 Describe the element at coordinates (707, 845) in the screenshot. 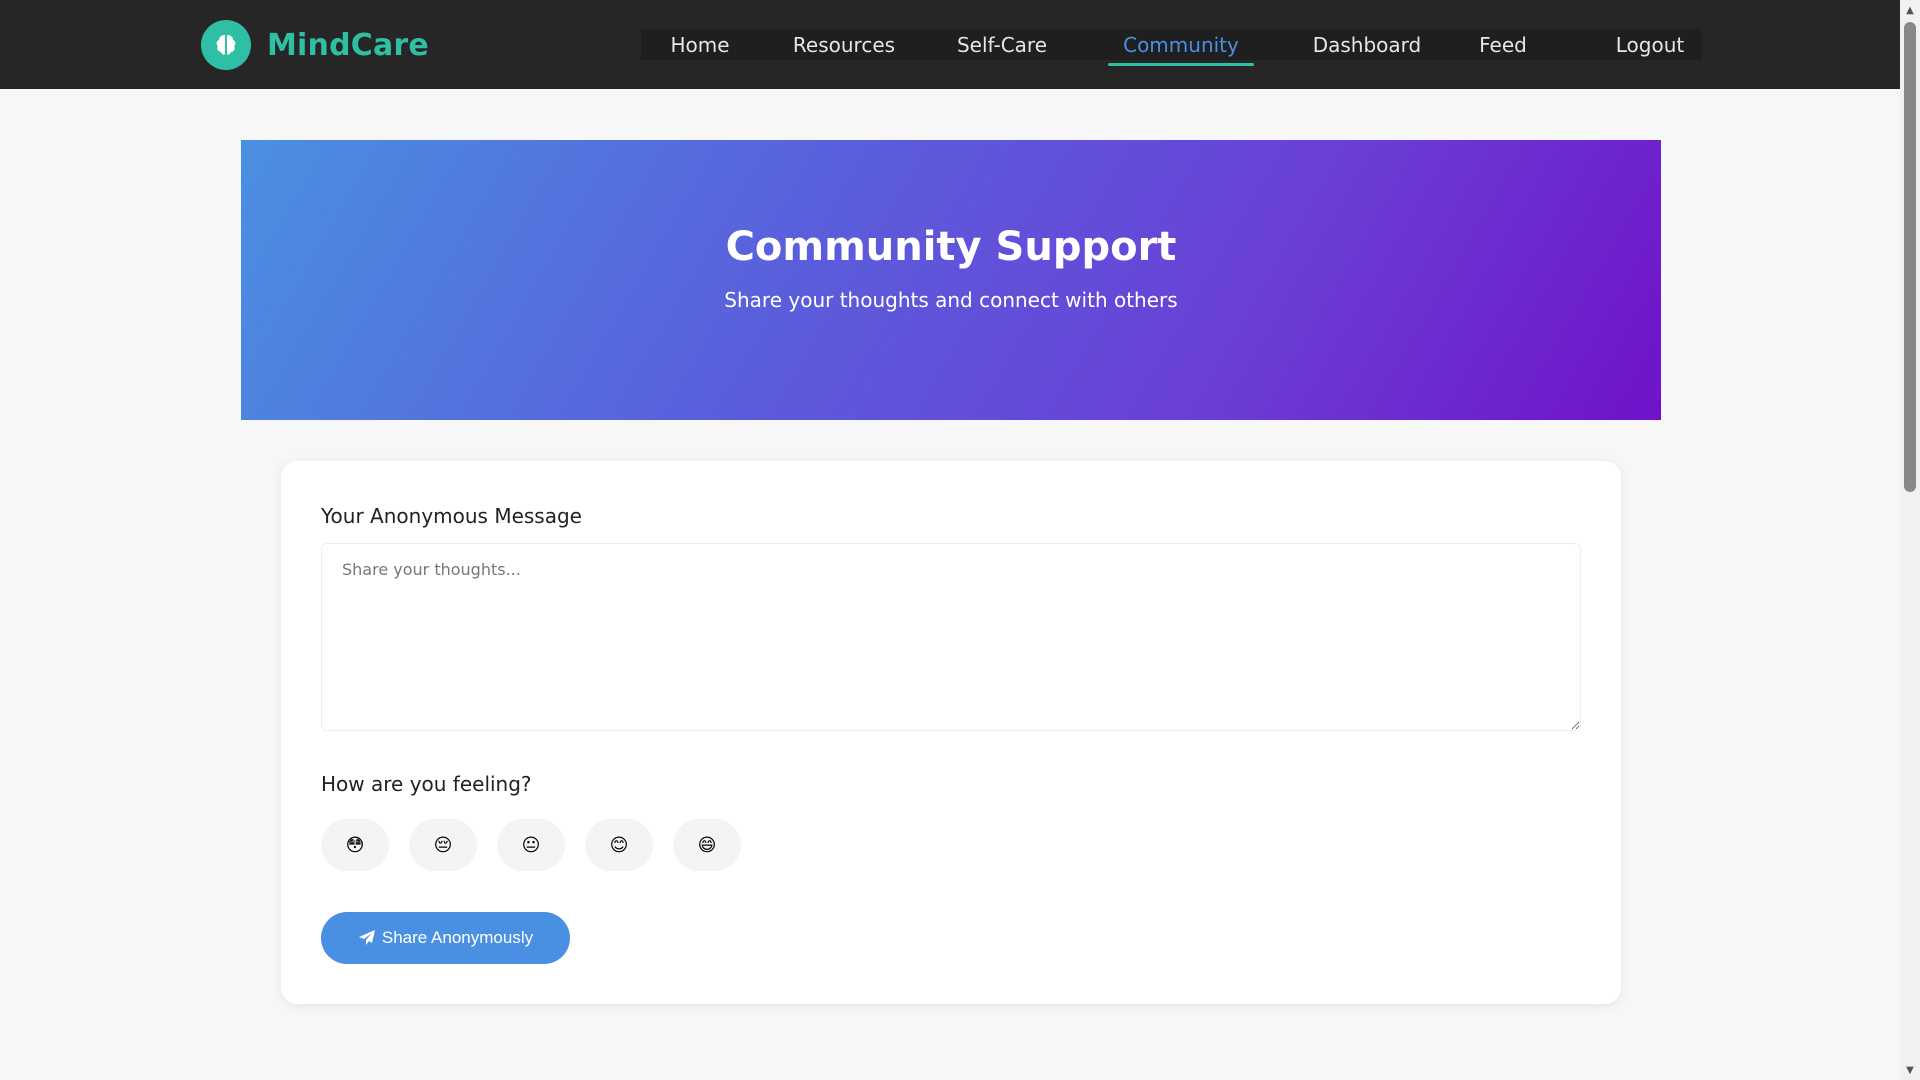

I see `mood-button-happy: 😄` at that location.